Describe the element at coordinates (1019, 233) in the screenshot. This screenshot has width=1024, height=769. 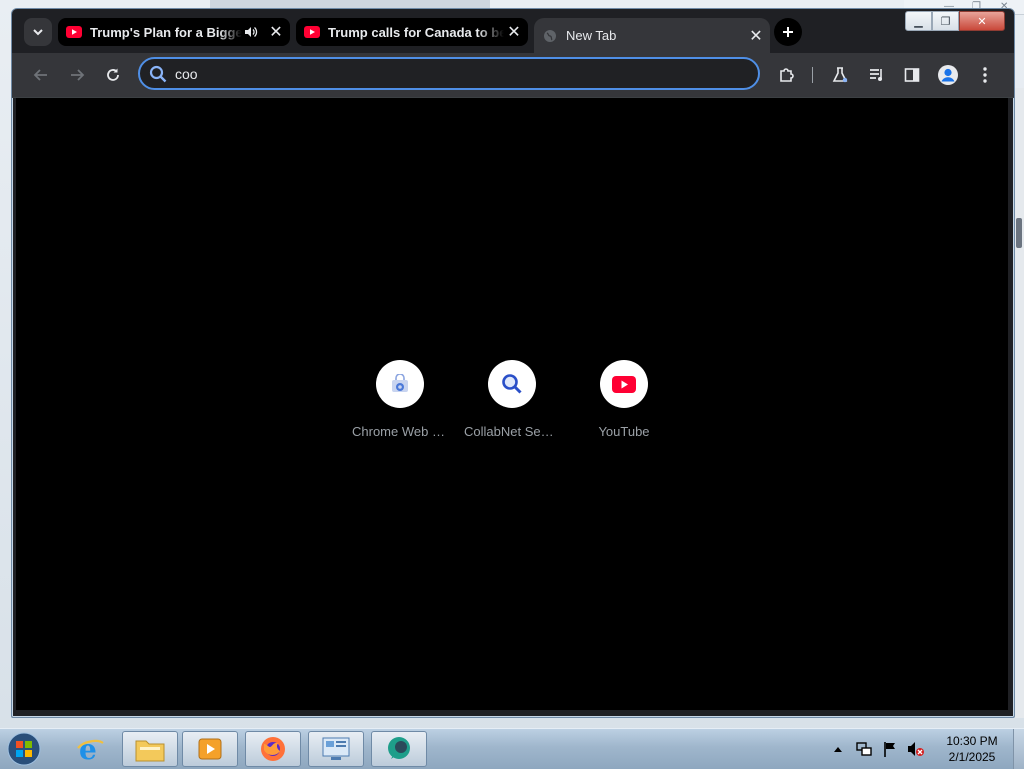
I see `scrollbar-thumb` at that location.